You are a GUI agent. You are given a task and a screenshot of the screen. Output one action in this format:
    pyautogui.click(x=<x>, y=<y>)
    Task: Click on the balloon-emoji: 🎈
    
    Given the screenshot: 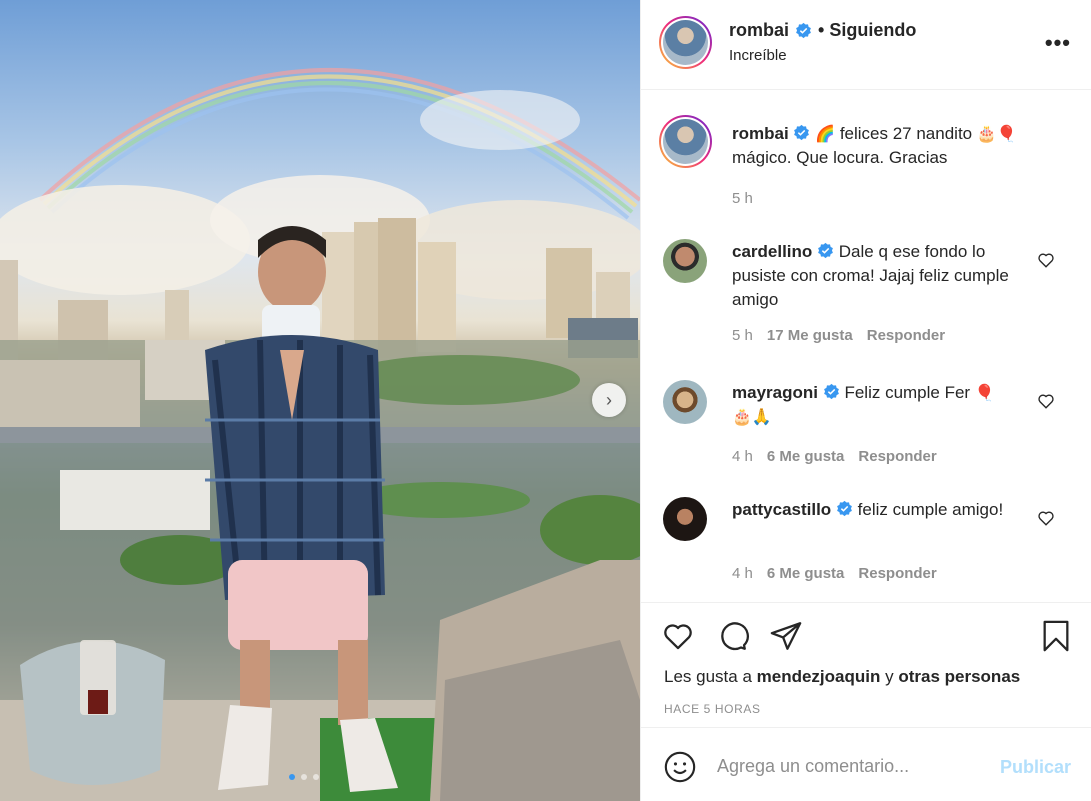 What is the action you would take?
    pyautogui.click(x=984, y=392)
    